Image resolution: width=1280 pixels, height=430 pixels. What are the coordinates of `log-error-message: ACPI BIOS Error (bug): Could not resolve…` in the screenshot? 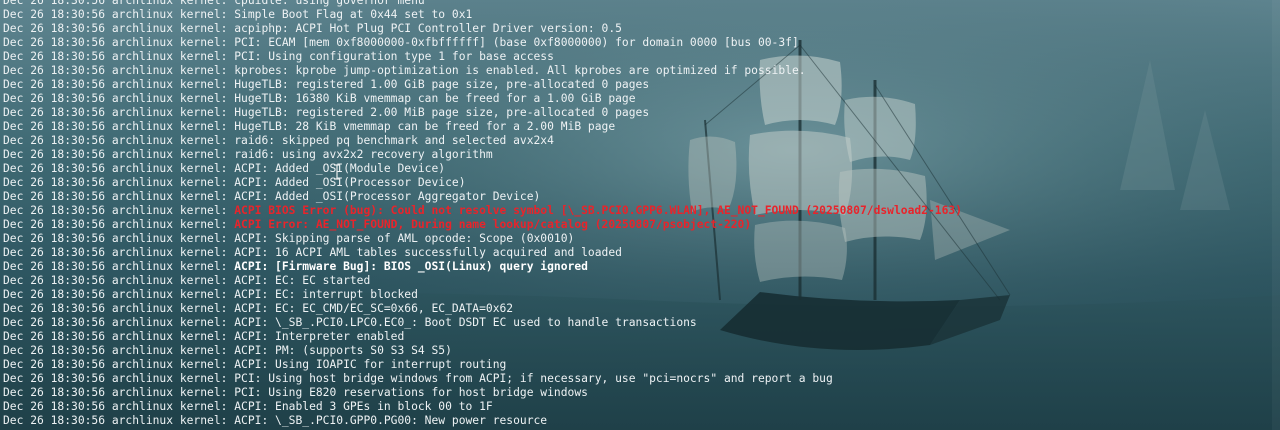 It's located at (598, 210).